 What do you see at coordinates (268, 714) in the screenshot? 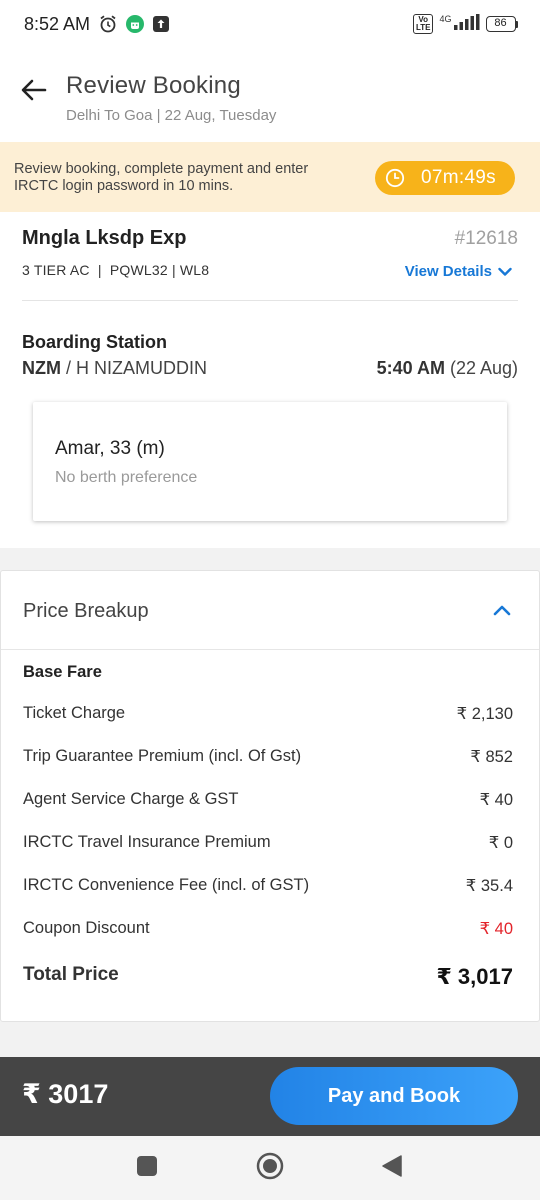
I see `price-row-ticket-charge: Ticket Charge ₹ 2,130` at bounding box center [268, 714].